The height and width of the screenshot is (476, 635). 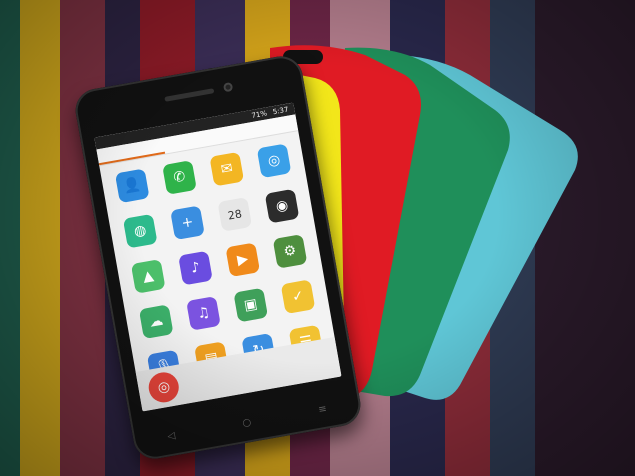 I want to click on browser-icon: ◍, so click(x=140, y=231).